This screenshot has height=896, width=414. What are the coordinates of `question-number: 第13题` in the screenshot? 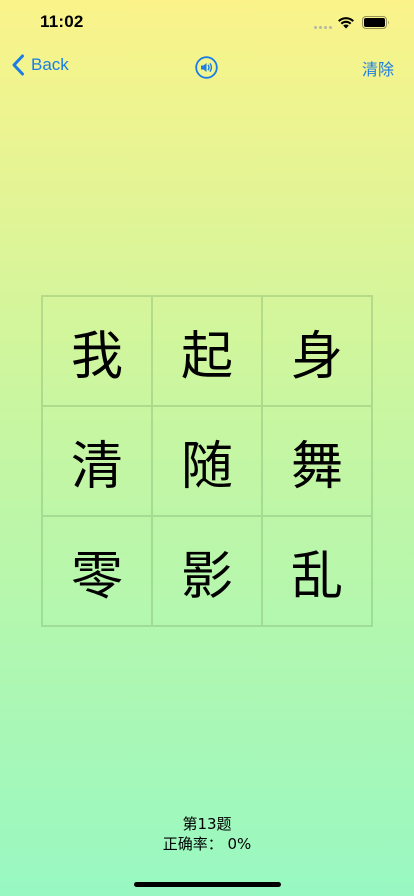 It's located at (207, 824).